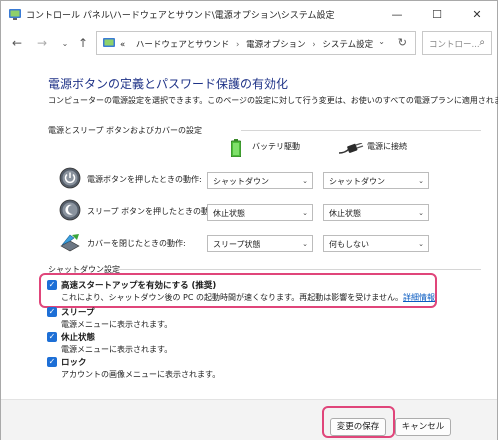 The height and width of the screenshot is (440, 498). What do you see at coordinates (117, 349) in the screenshot?
I see `hibernate-option-description: 電源メニューに表示されます。` at bounding box center [117, 349].